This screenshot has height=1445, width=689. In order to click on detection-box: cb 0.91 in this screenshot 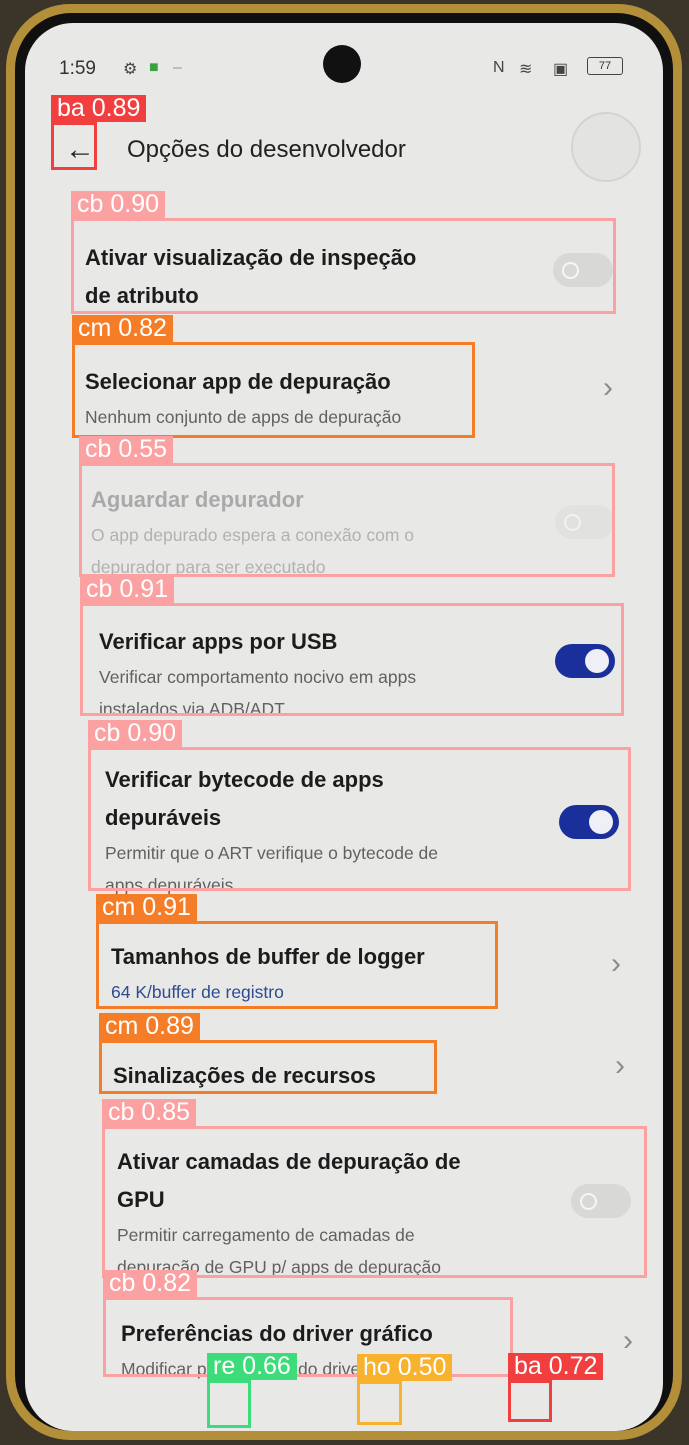, I will do `click(352, 646)`.